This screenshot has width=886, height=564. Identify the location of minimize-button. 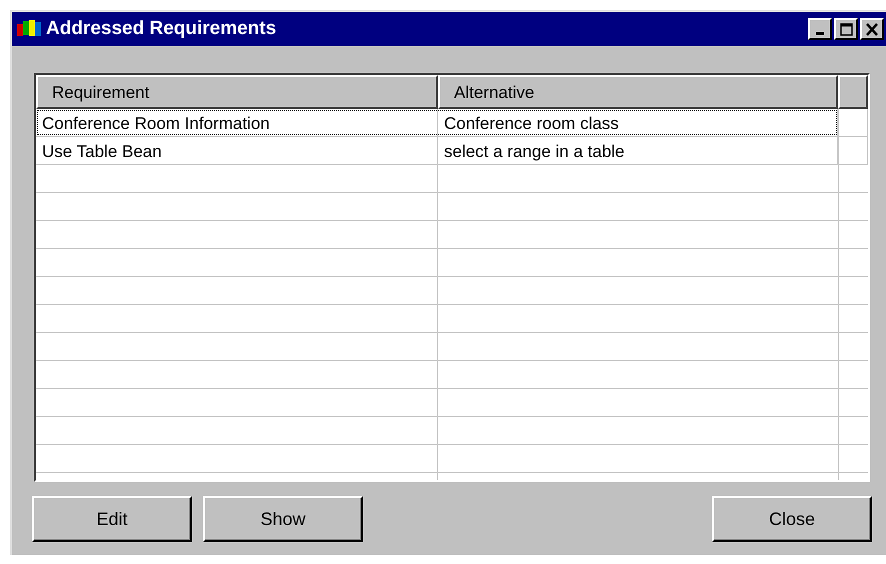
(820, 29).